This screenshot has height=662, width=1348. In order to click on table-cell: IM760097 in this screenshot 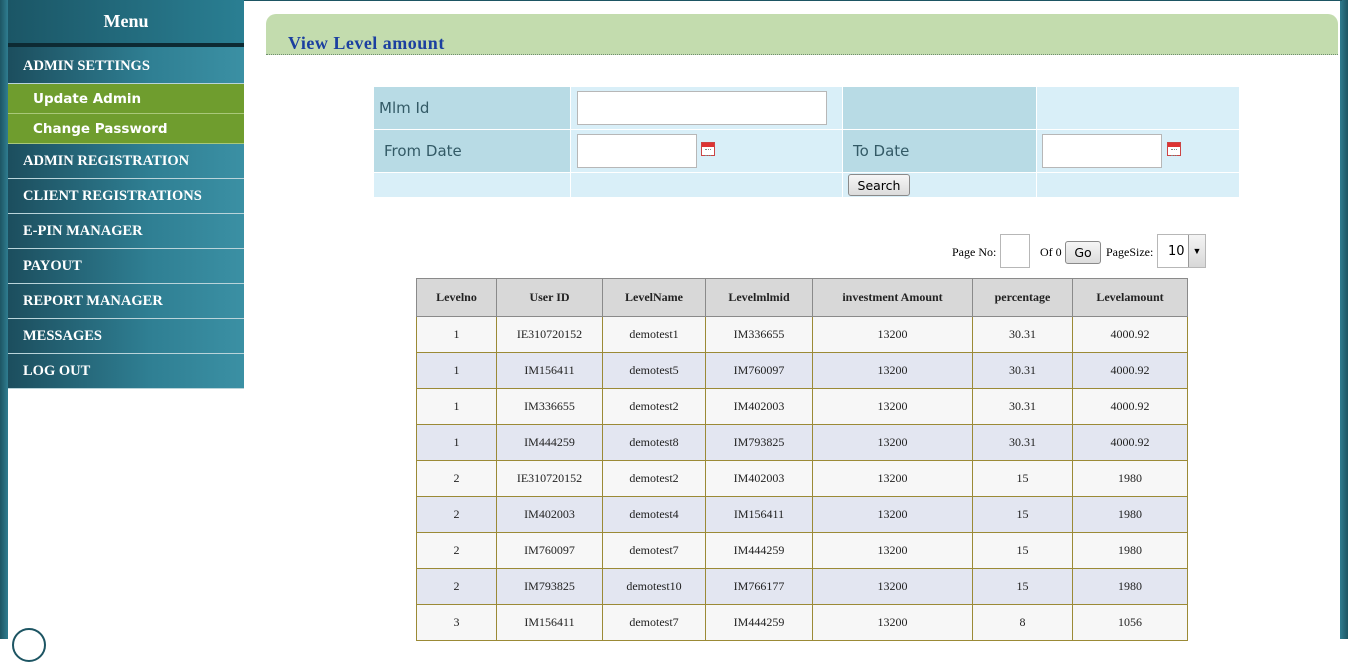, I will do `click(759, 370)`.